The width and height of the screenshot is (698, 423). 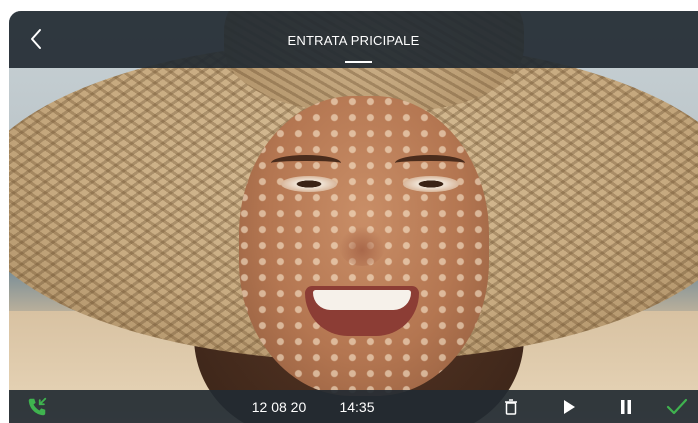 I want to click on confirm-button, so click(x=677, y=406).